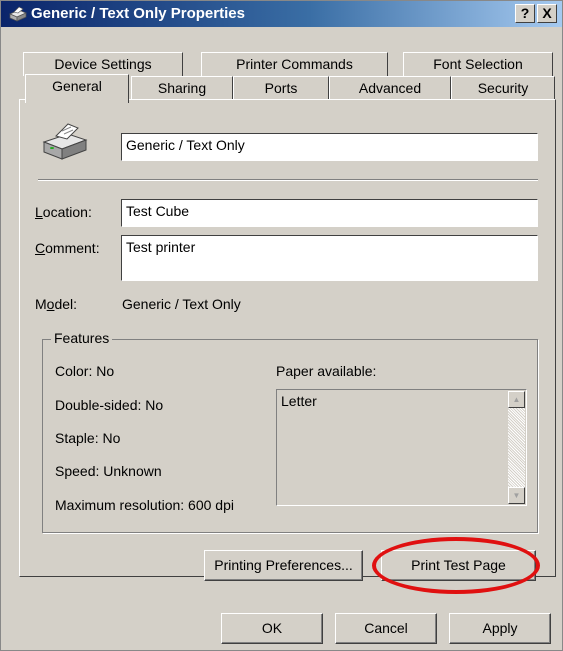 The width and height of the screenshot is (563, 651). What do you see at coordinates (299, 401) in the screenshot?
I see `paper-item: Letter` at bounding box center [299, 401].